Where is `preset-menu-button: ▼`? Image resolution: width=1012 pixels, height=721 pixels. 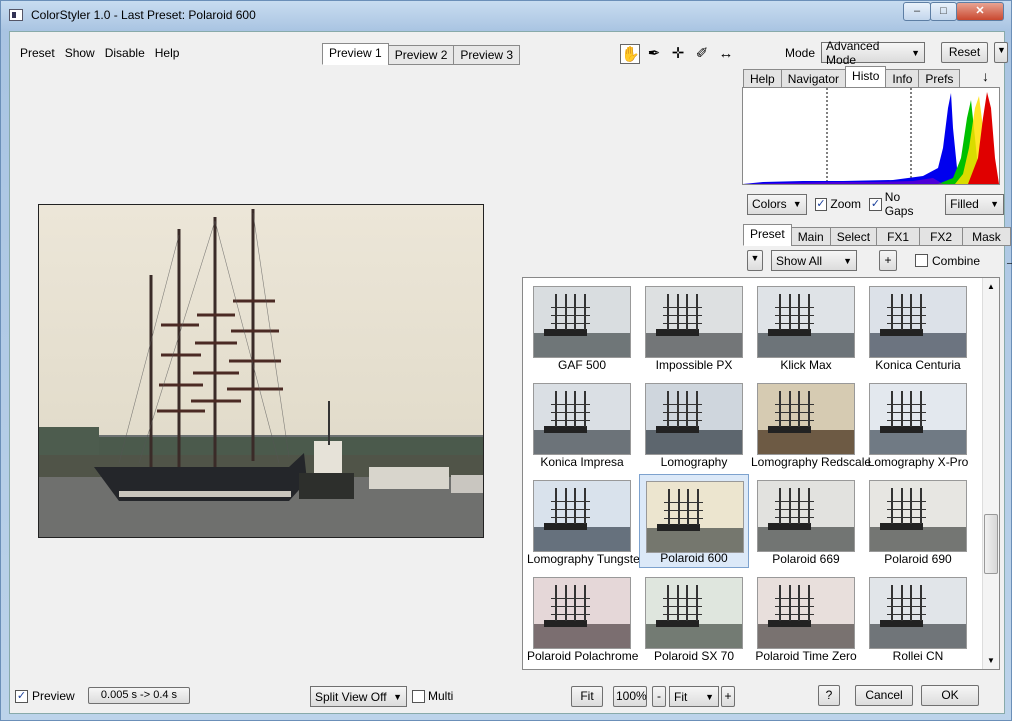
preset-menu-button: ▼ is located at coordinates (755, 260).